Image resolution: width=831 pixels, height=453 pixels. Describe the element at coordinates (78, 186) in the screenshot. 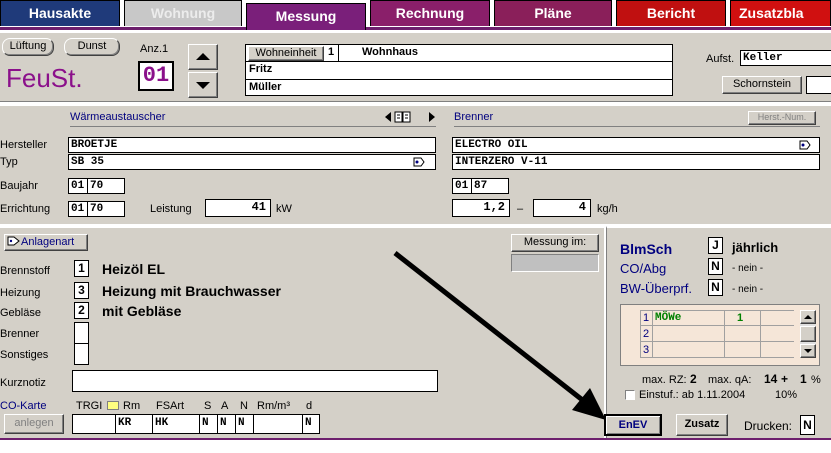

I see `wt-baujahr-month: 01` at that location.